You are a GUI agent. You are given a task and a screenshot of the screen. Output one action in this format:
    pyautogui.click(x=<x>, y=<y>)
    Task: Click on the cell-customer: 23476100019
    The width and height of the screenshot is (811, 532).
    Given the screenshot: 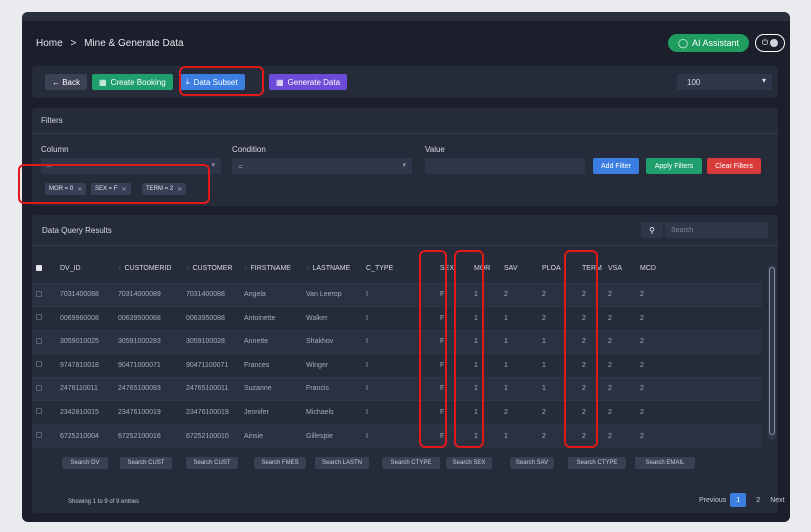 What is the action you would take?
    pyautogui.click(x=211, y=412)
    